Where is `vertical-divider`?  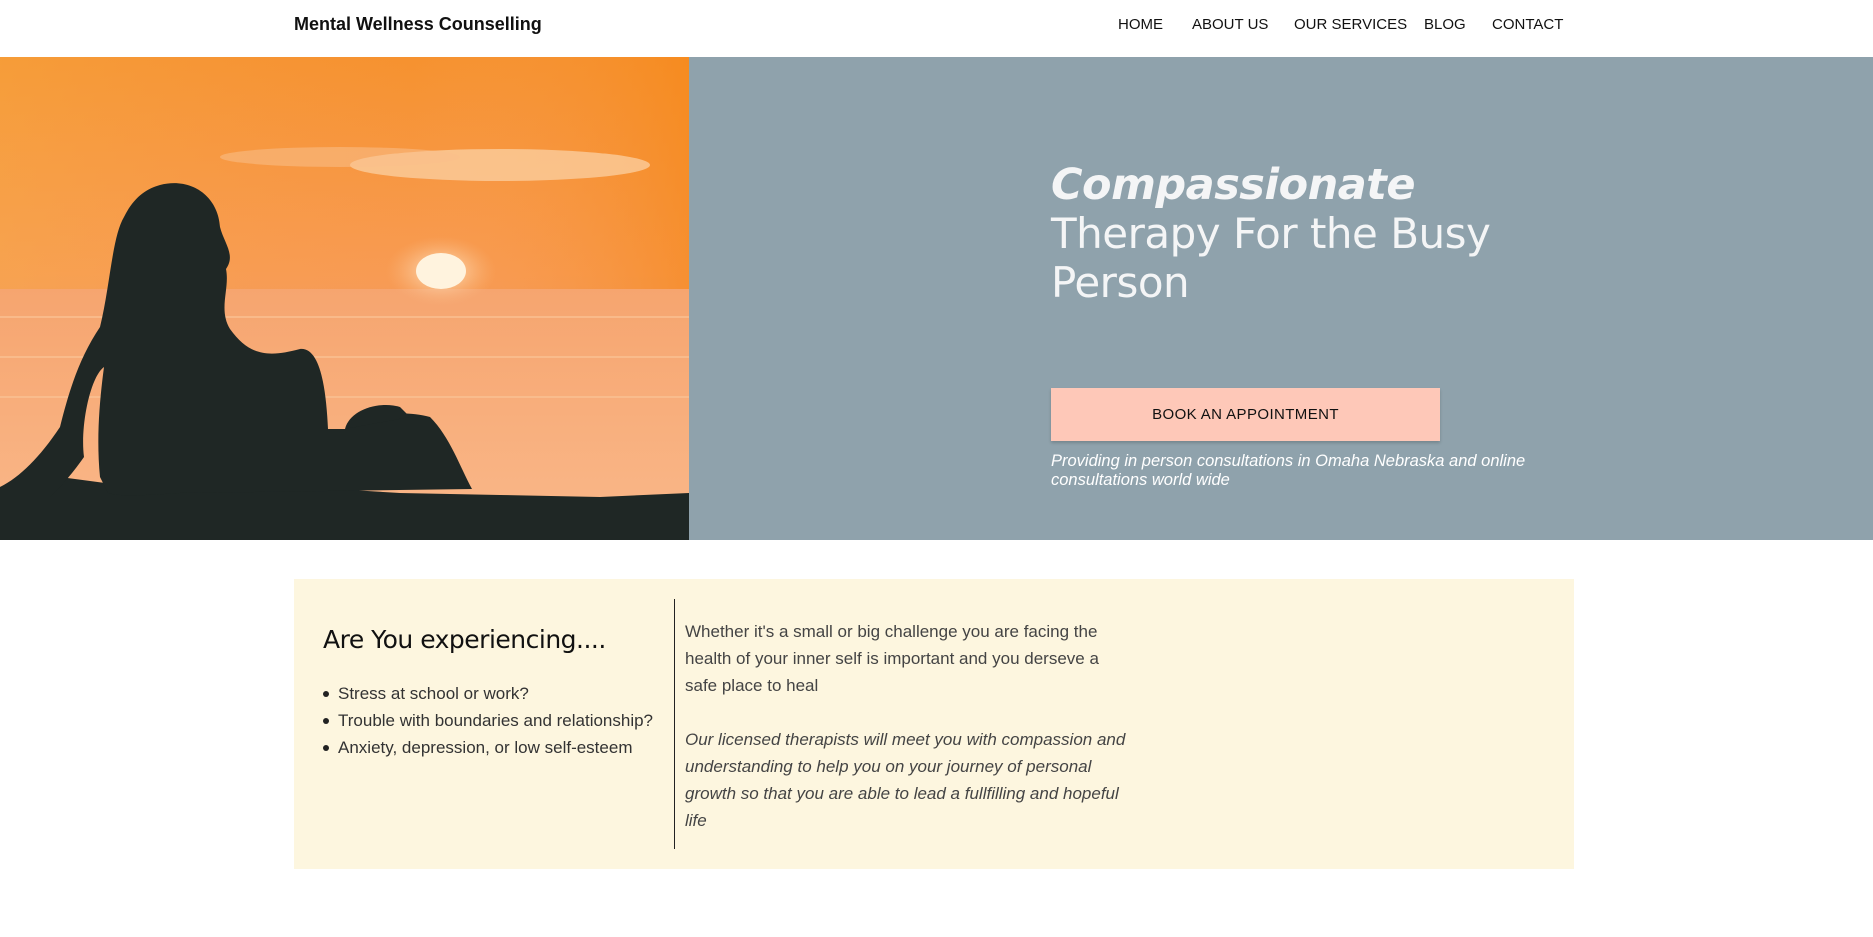 vertical-divider is located at coordinates (674, 724).